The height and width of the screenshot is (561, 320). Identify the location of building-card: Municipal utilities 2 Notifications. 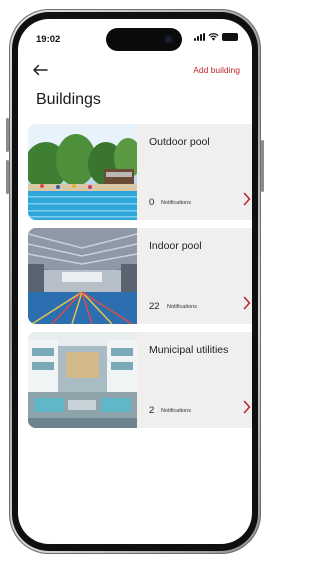
(140, 380).